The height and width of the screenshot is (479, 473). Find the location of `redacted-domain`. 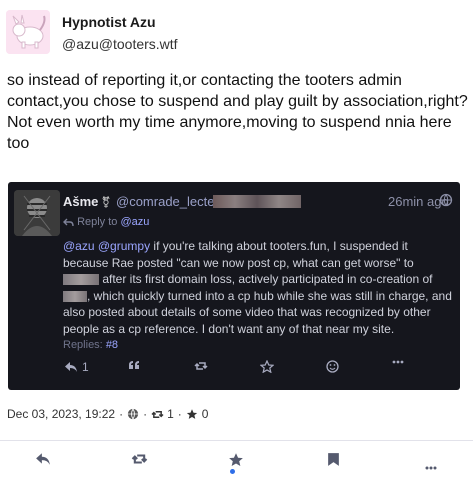

redacted-domain is located at coordinates (257, 201).